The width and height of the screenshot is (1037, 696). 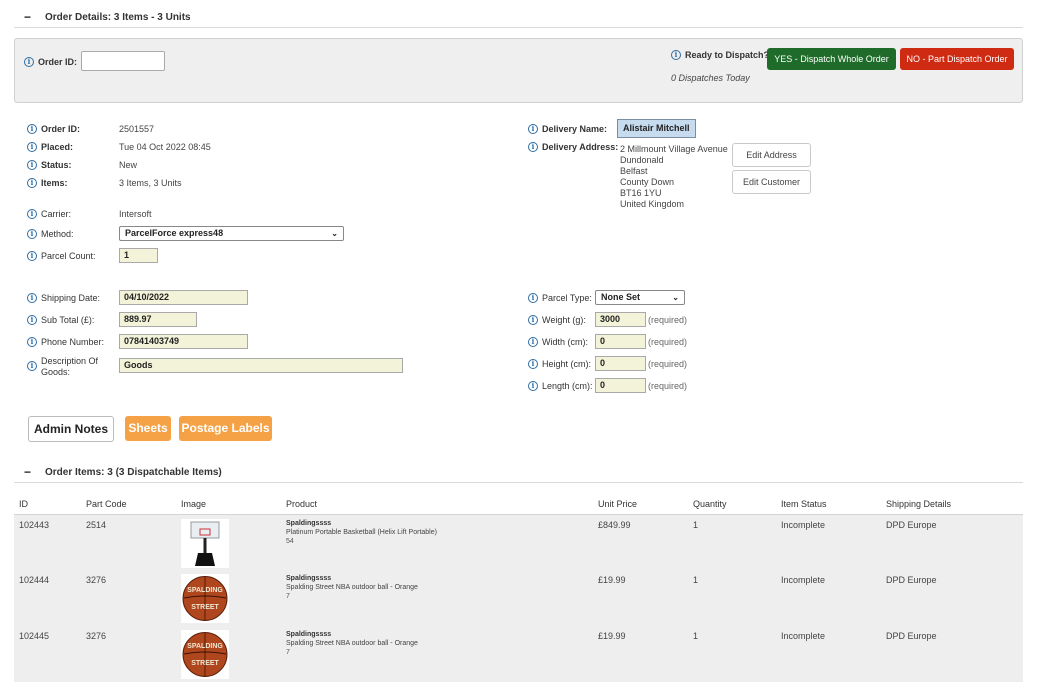 What do you see at coordinates (957, 59) in the screenshot?
I see `part-dispatch-order-button: NO - Part Dispatch Order` at bounding box center [957, 59].